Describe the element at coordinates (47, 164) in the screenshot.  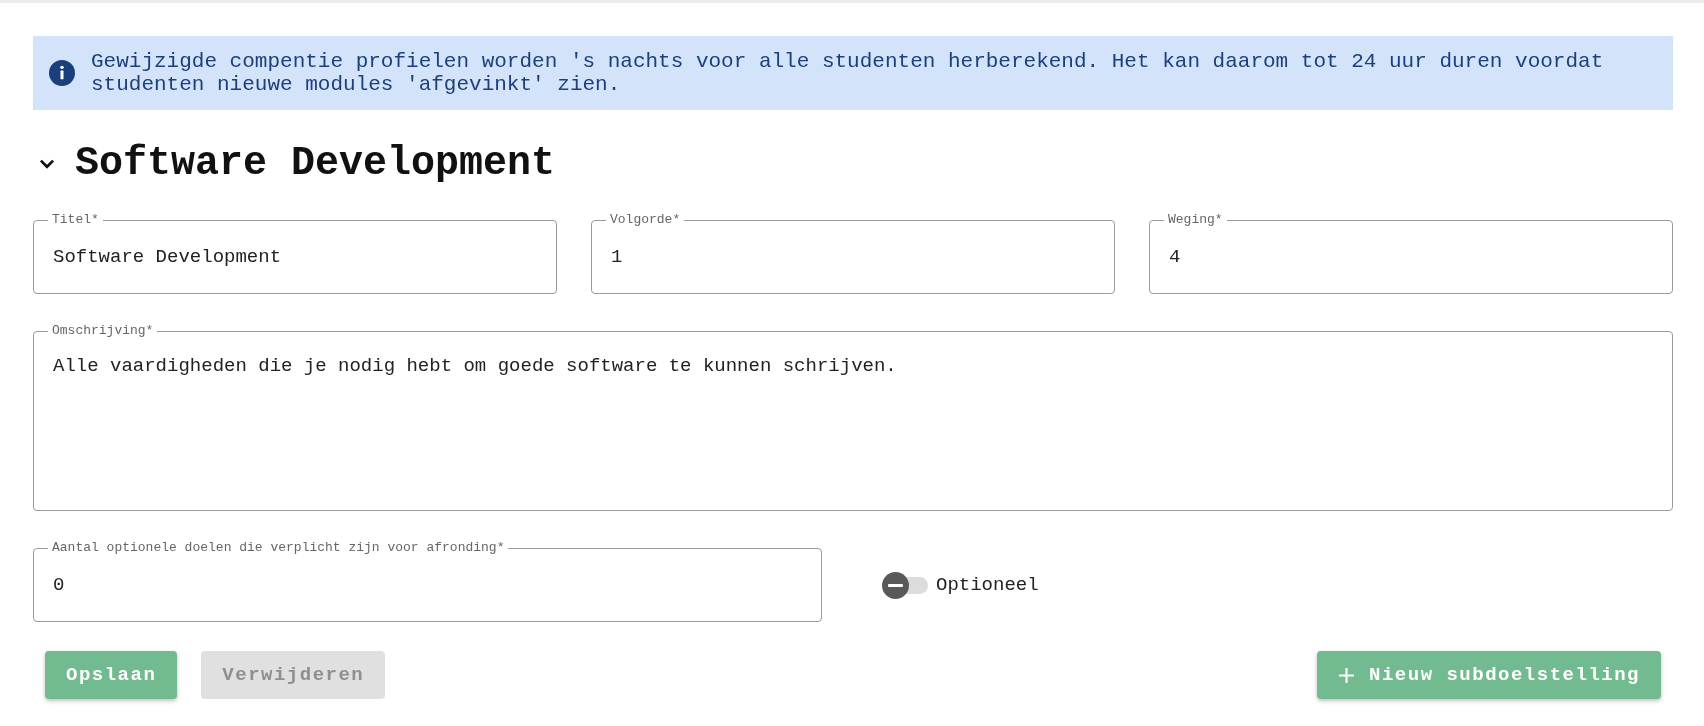
I see `chevron-icon` at that location.